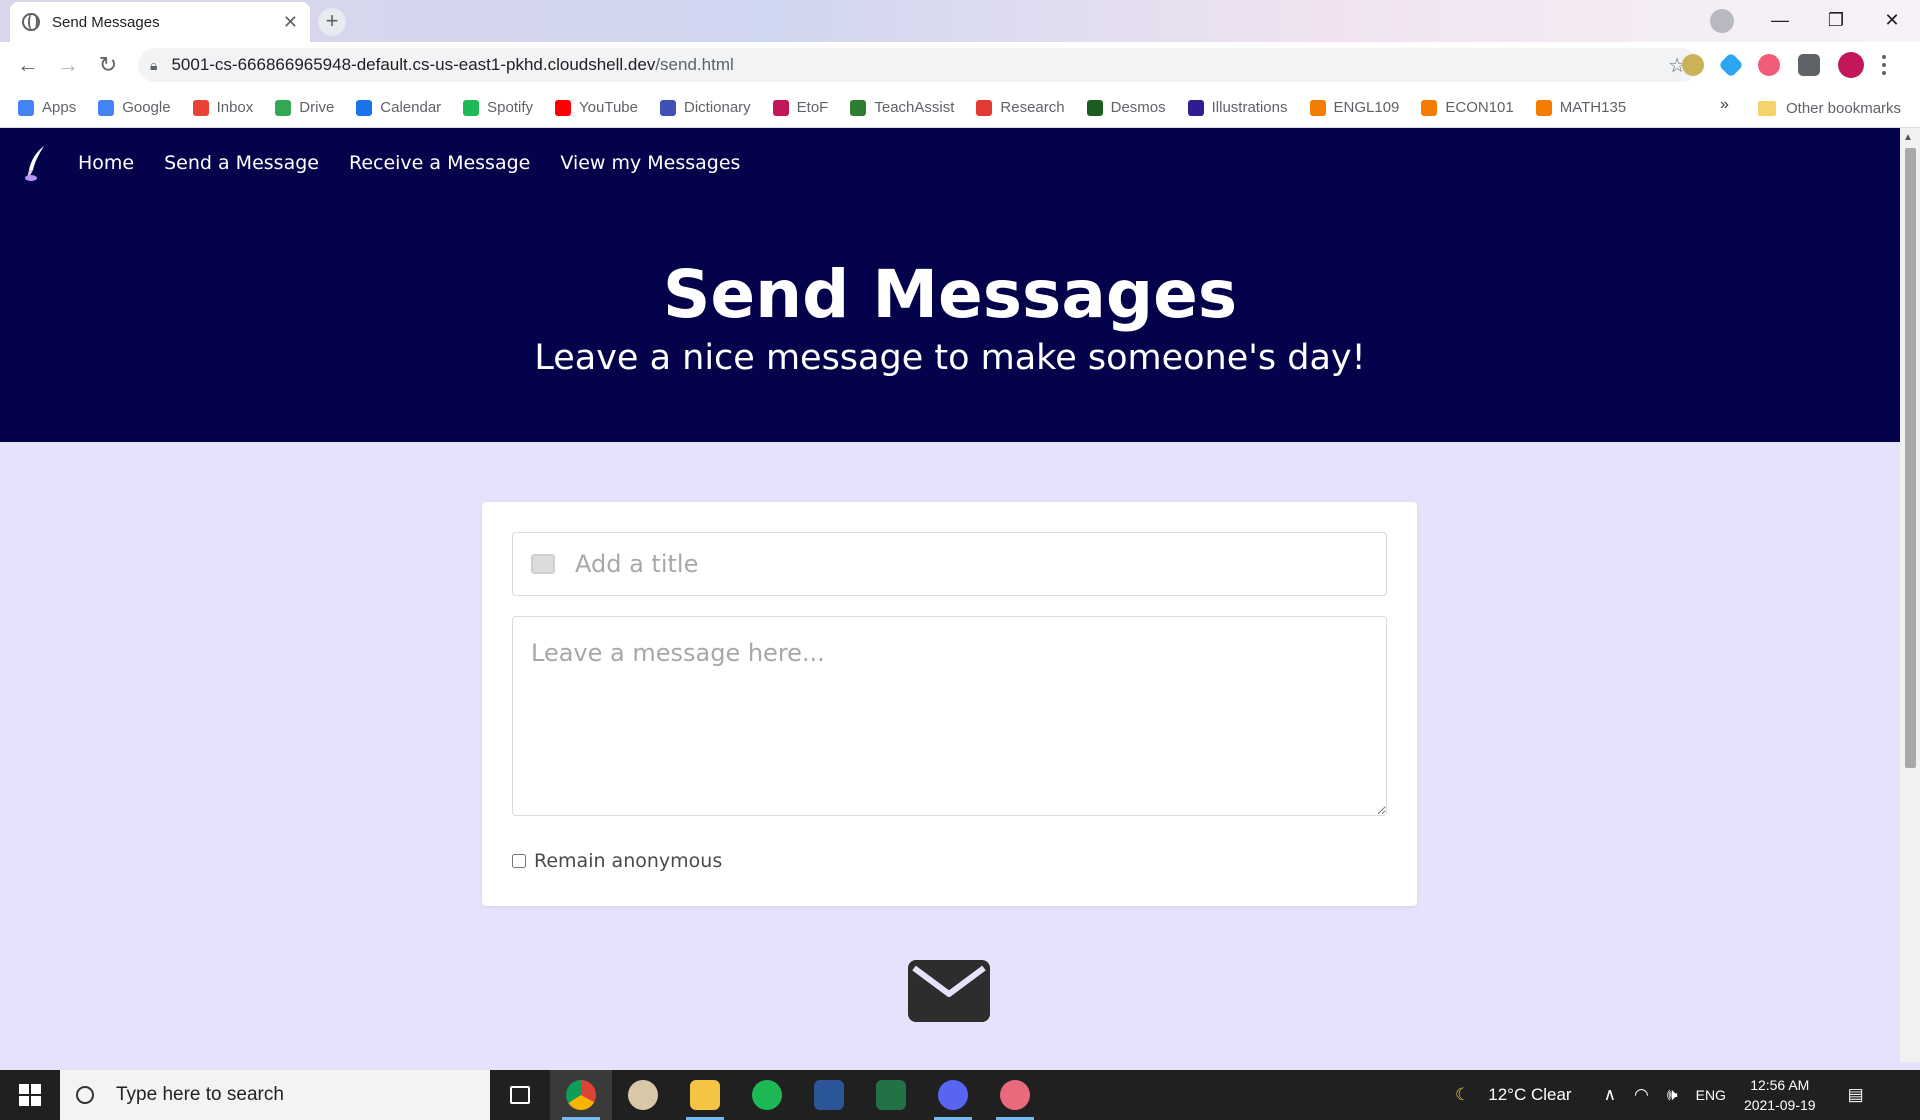 The height and width of the screenshot is (1120, 1920). Describe the element at coordinates (1580, 107) in the screenshot. I see `bookmark-math135: MATH135` at that location.